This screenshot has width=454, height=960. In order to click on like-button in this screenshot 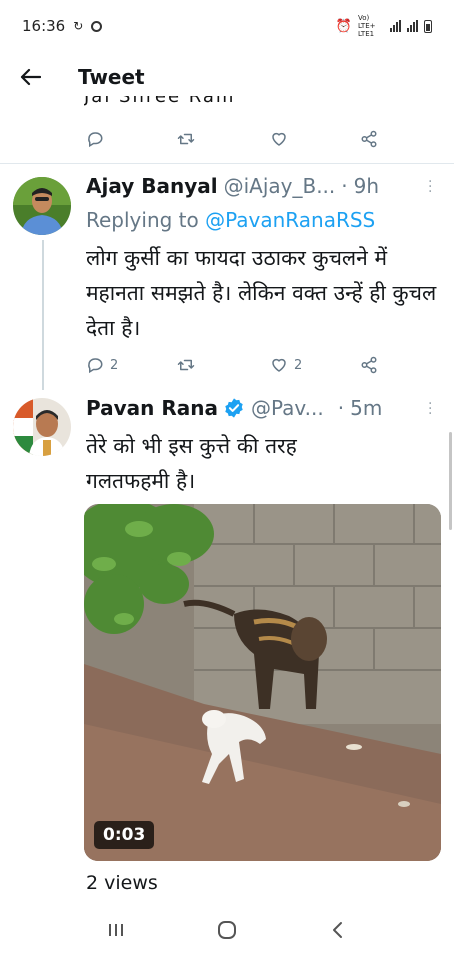, I will do `click(279, 139)`.